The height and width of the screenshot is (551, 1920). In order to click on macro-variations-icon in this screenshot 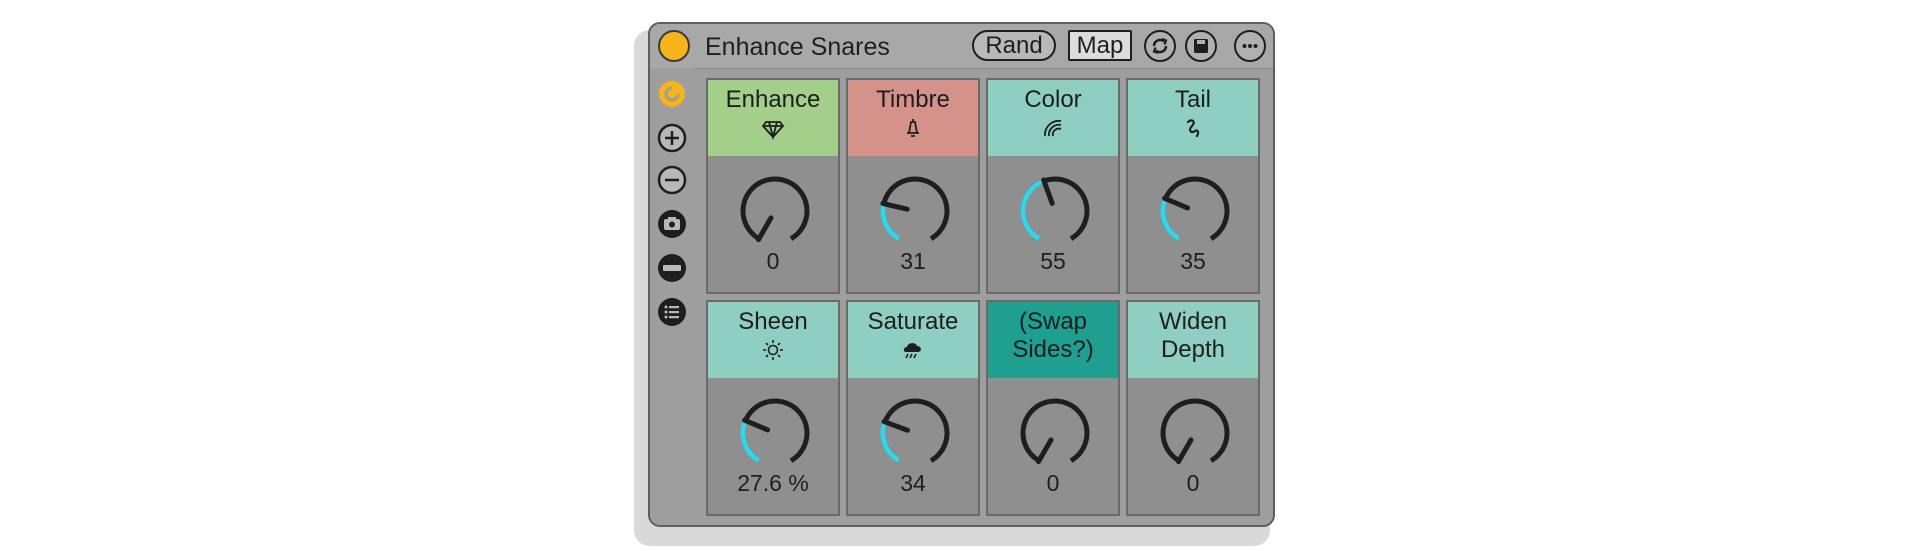, I will do `click(672, 94)`.